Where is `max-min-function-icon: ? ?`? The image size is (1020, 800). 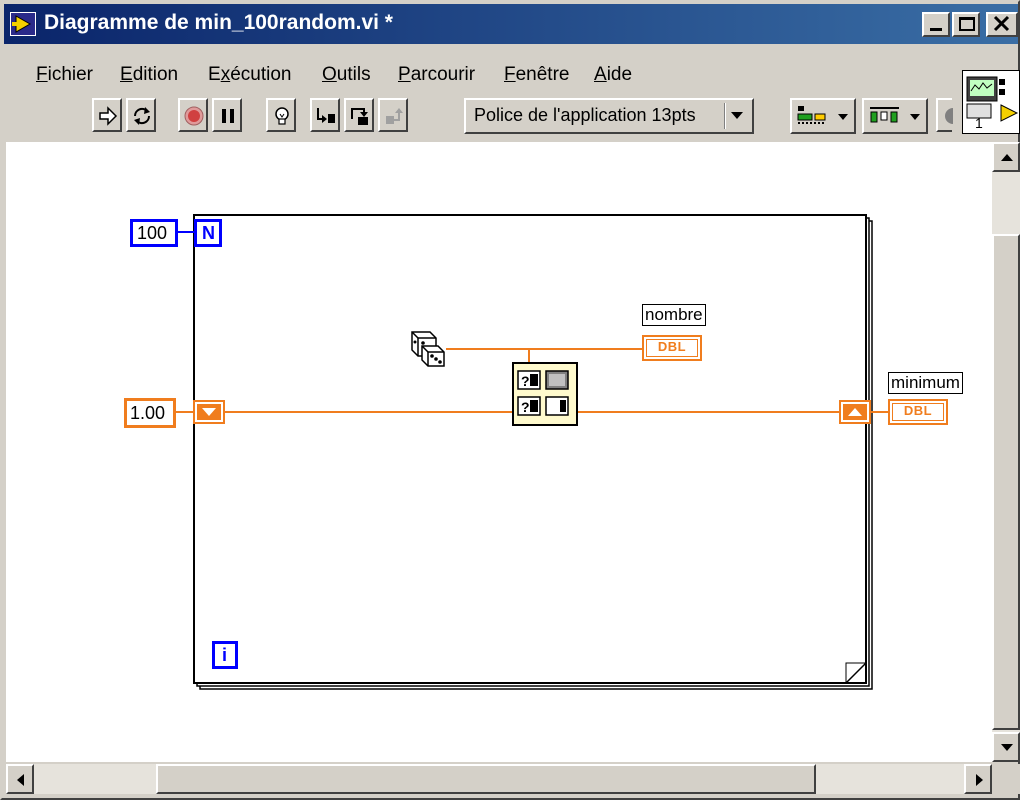 max-min-function-icon: ? ? is located at coordinates (545, 394).